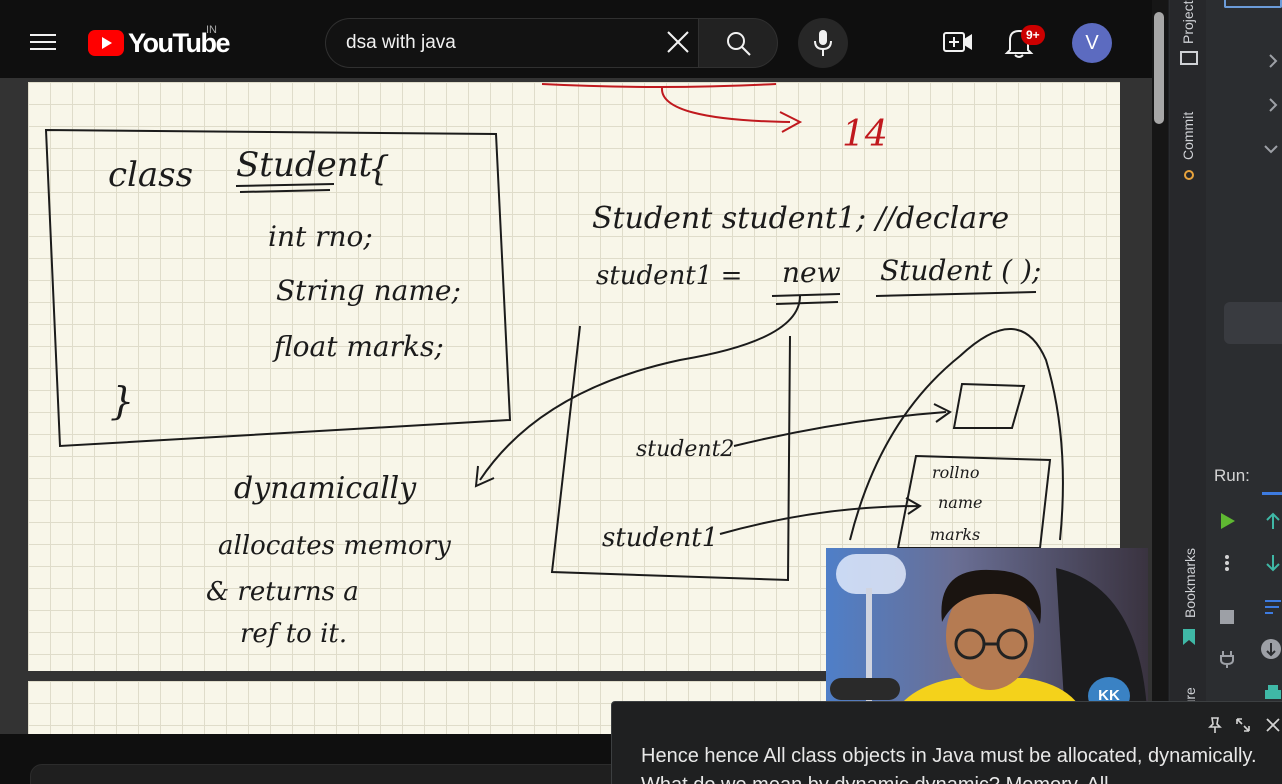 This screenshot has height=784, width=1282. I want to click on red-brace, so click(659, 85).